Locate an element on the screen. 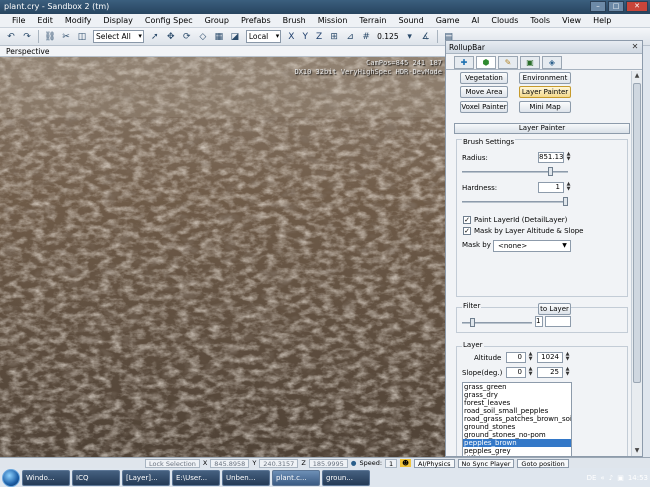  list-item: ground_stones_no-pom is located at coordinates (517, 435).